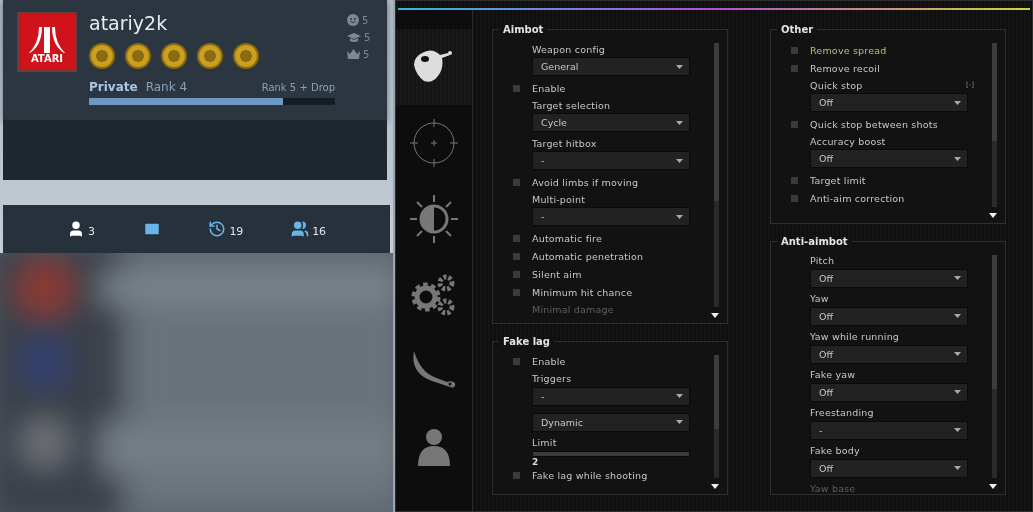 This screenshot has width=1033, height=512. I want to click on option-label: Triggers, so click(552, 379).